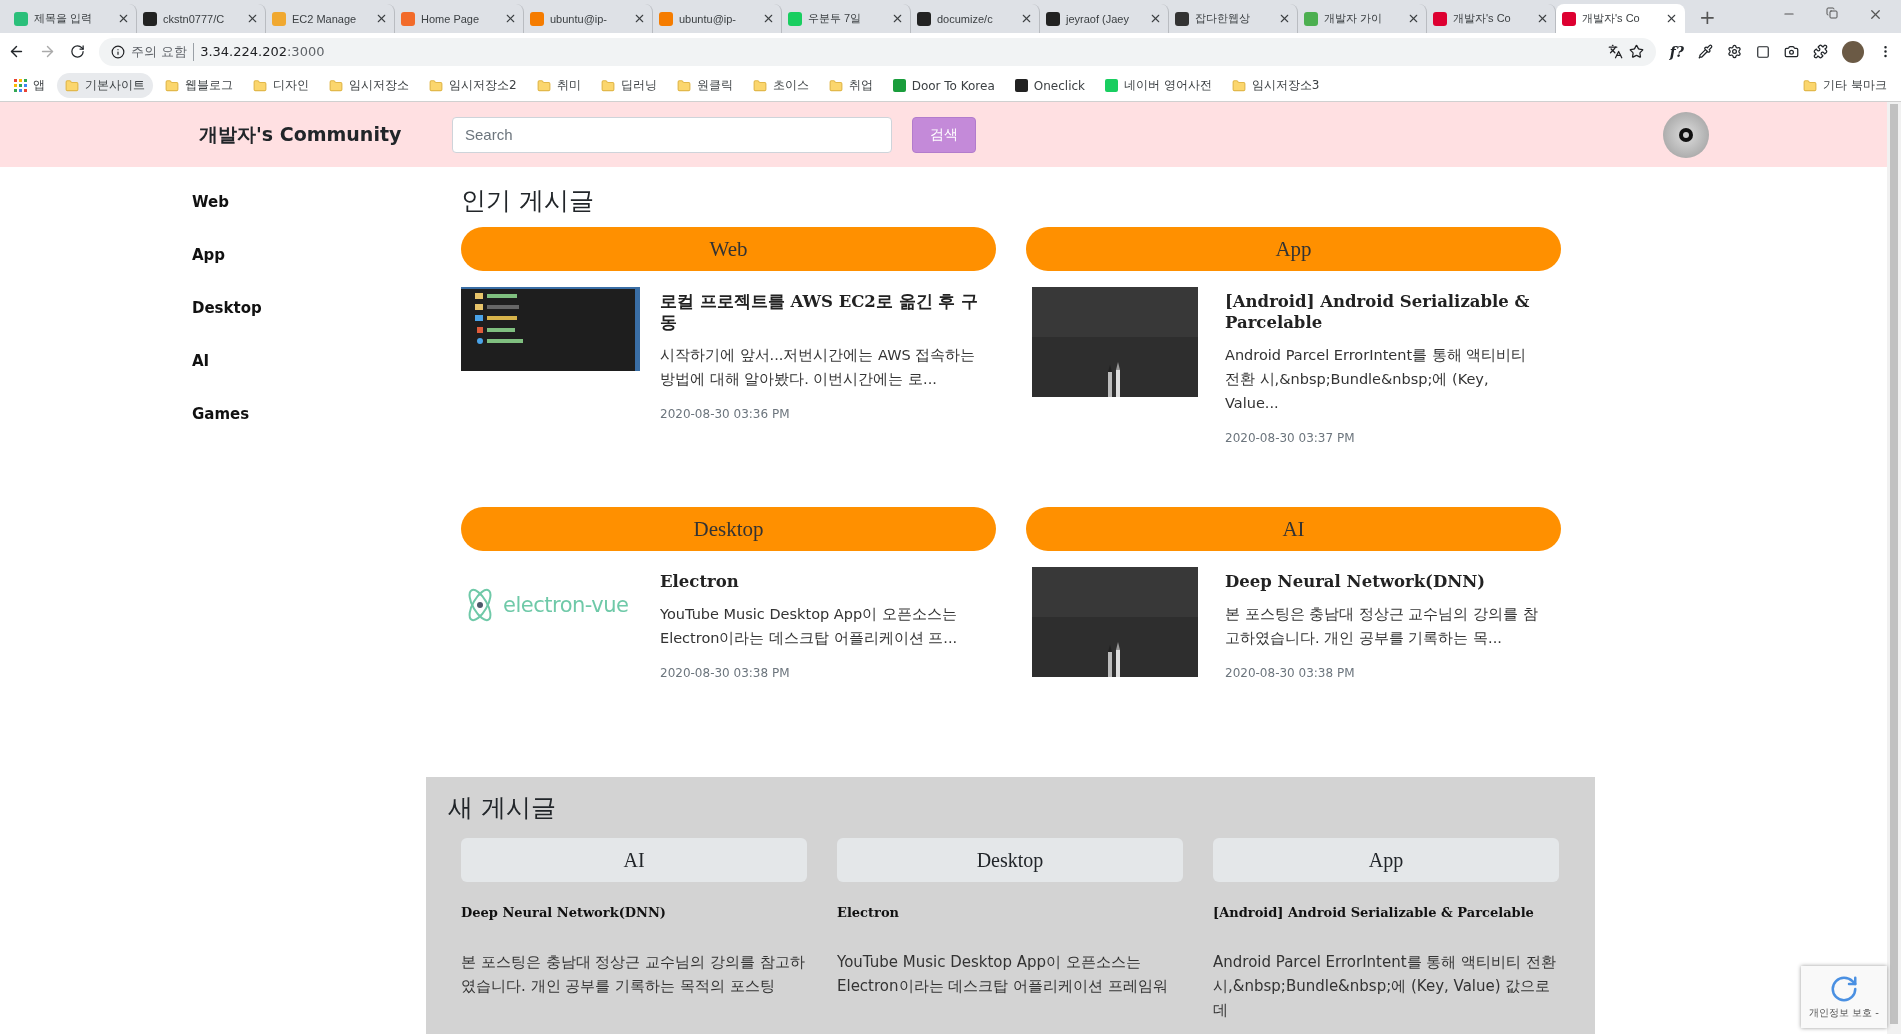  What do you see at coordinates (672, 134) in the screenshot?
I see `search-field: Search` at bounding box center [672, 134].